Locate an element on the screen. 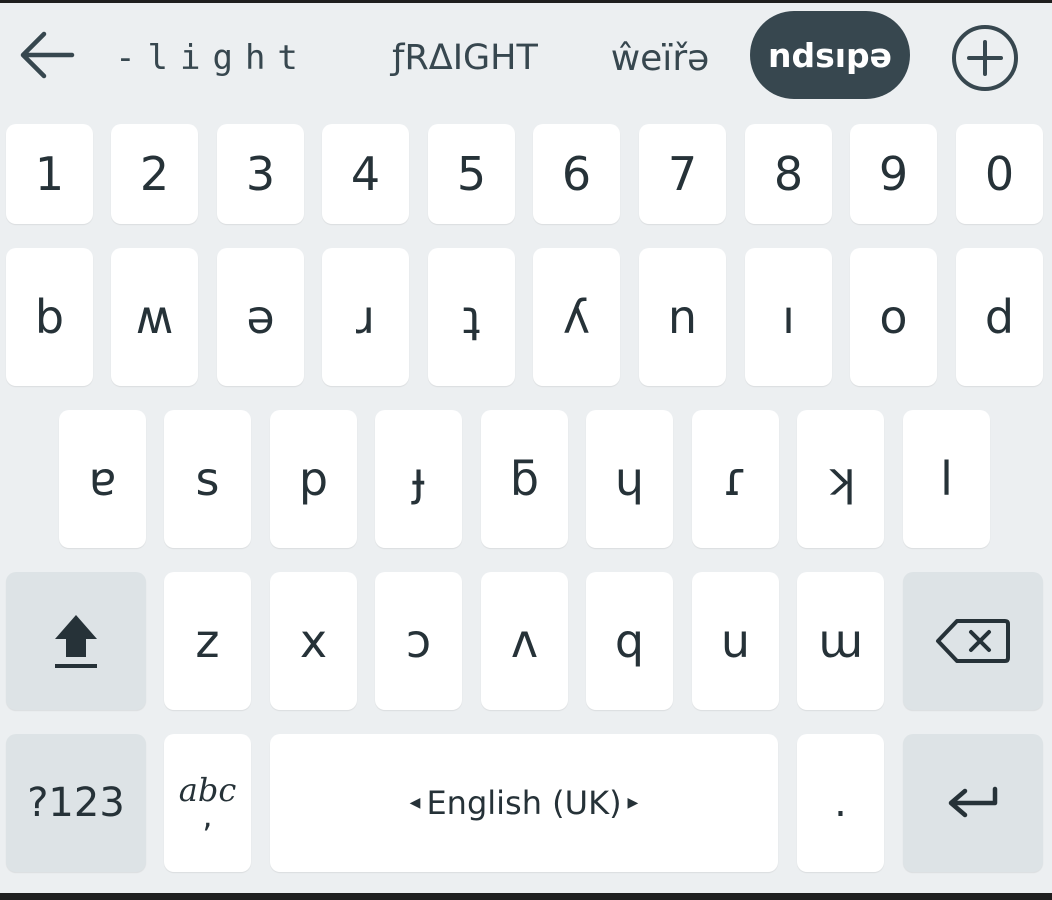 Image resolution: width=1052 pixels, height=900 pixels. key-letter: ɥ is located at coordinates (629, 479).